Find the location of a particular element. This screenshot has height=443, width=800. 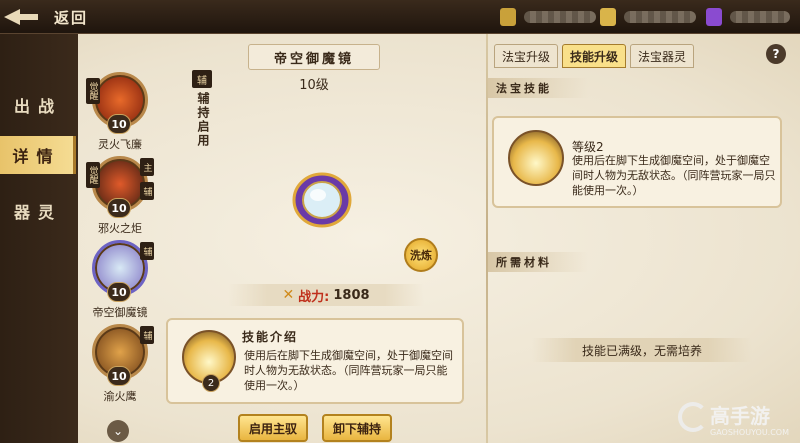

back-arrow-icon is located at coordinates (20, 17).